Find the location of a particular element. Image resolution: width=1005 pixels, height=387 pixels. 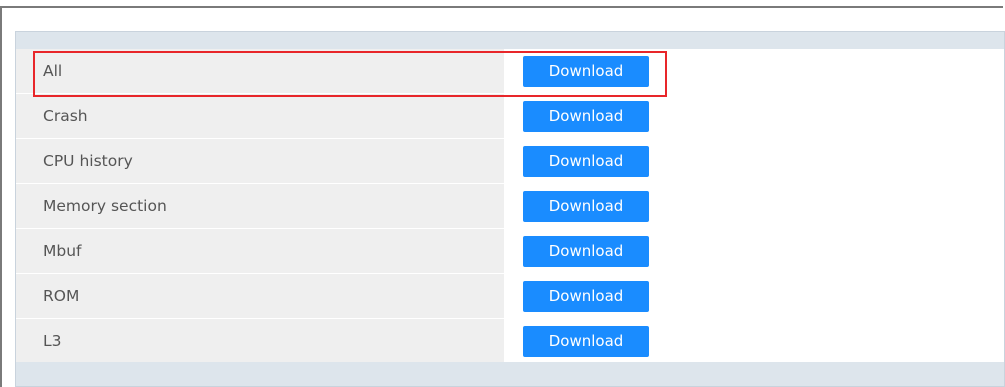

panel-header is located at coordinates (510, 40).